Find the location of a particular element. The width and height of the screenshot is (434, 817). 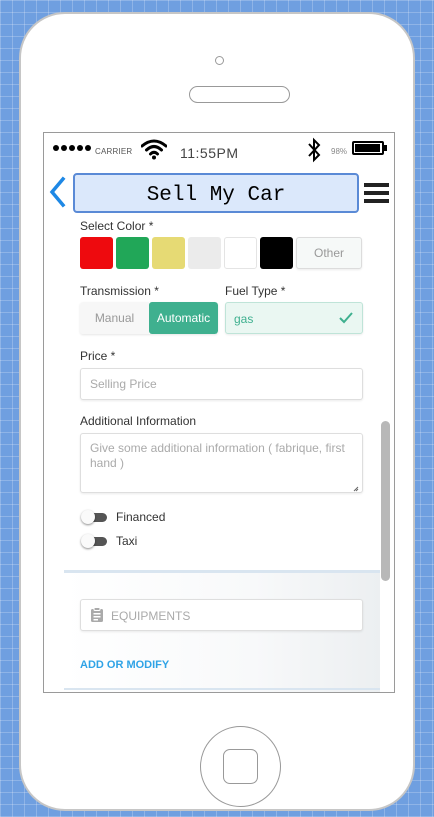

back-chevron-icon is located at coordinates (58, 192).